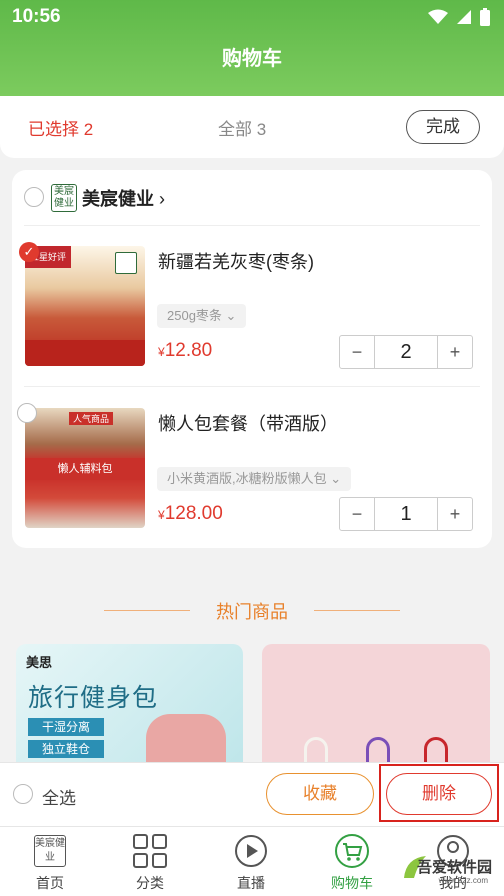 The image size is (504, 896). I want to click on chevron-right-icon: ›, so click(162, 199).